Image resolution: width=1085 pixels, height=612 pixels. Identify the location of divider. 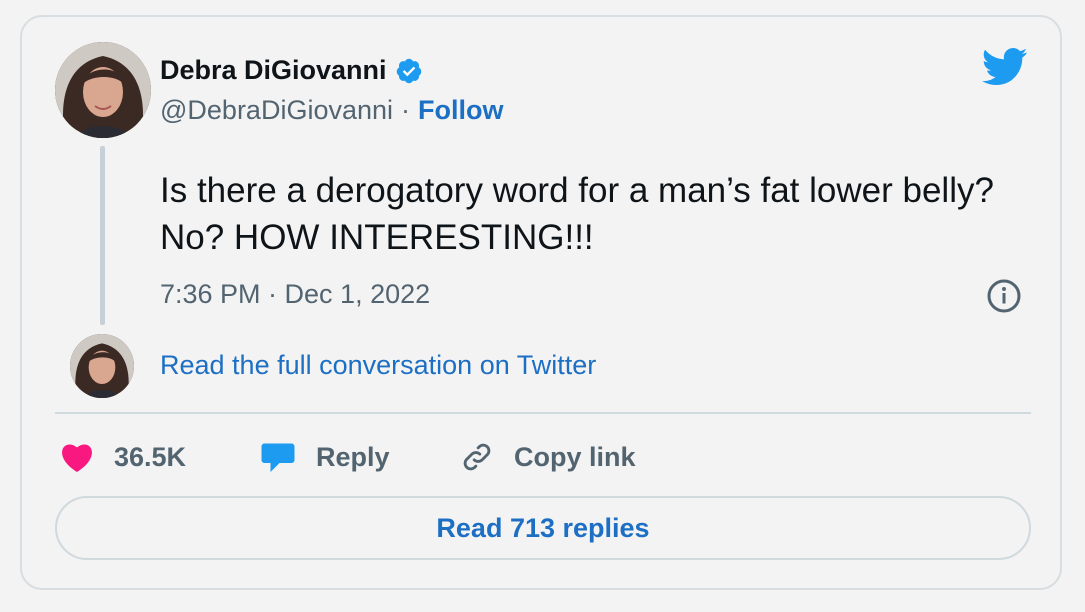
(543, 413).